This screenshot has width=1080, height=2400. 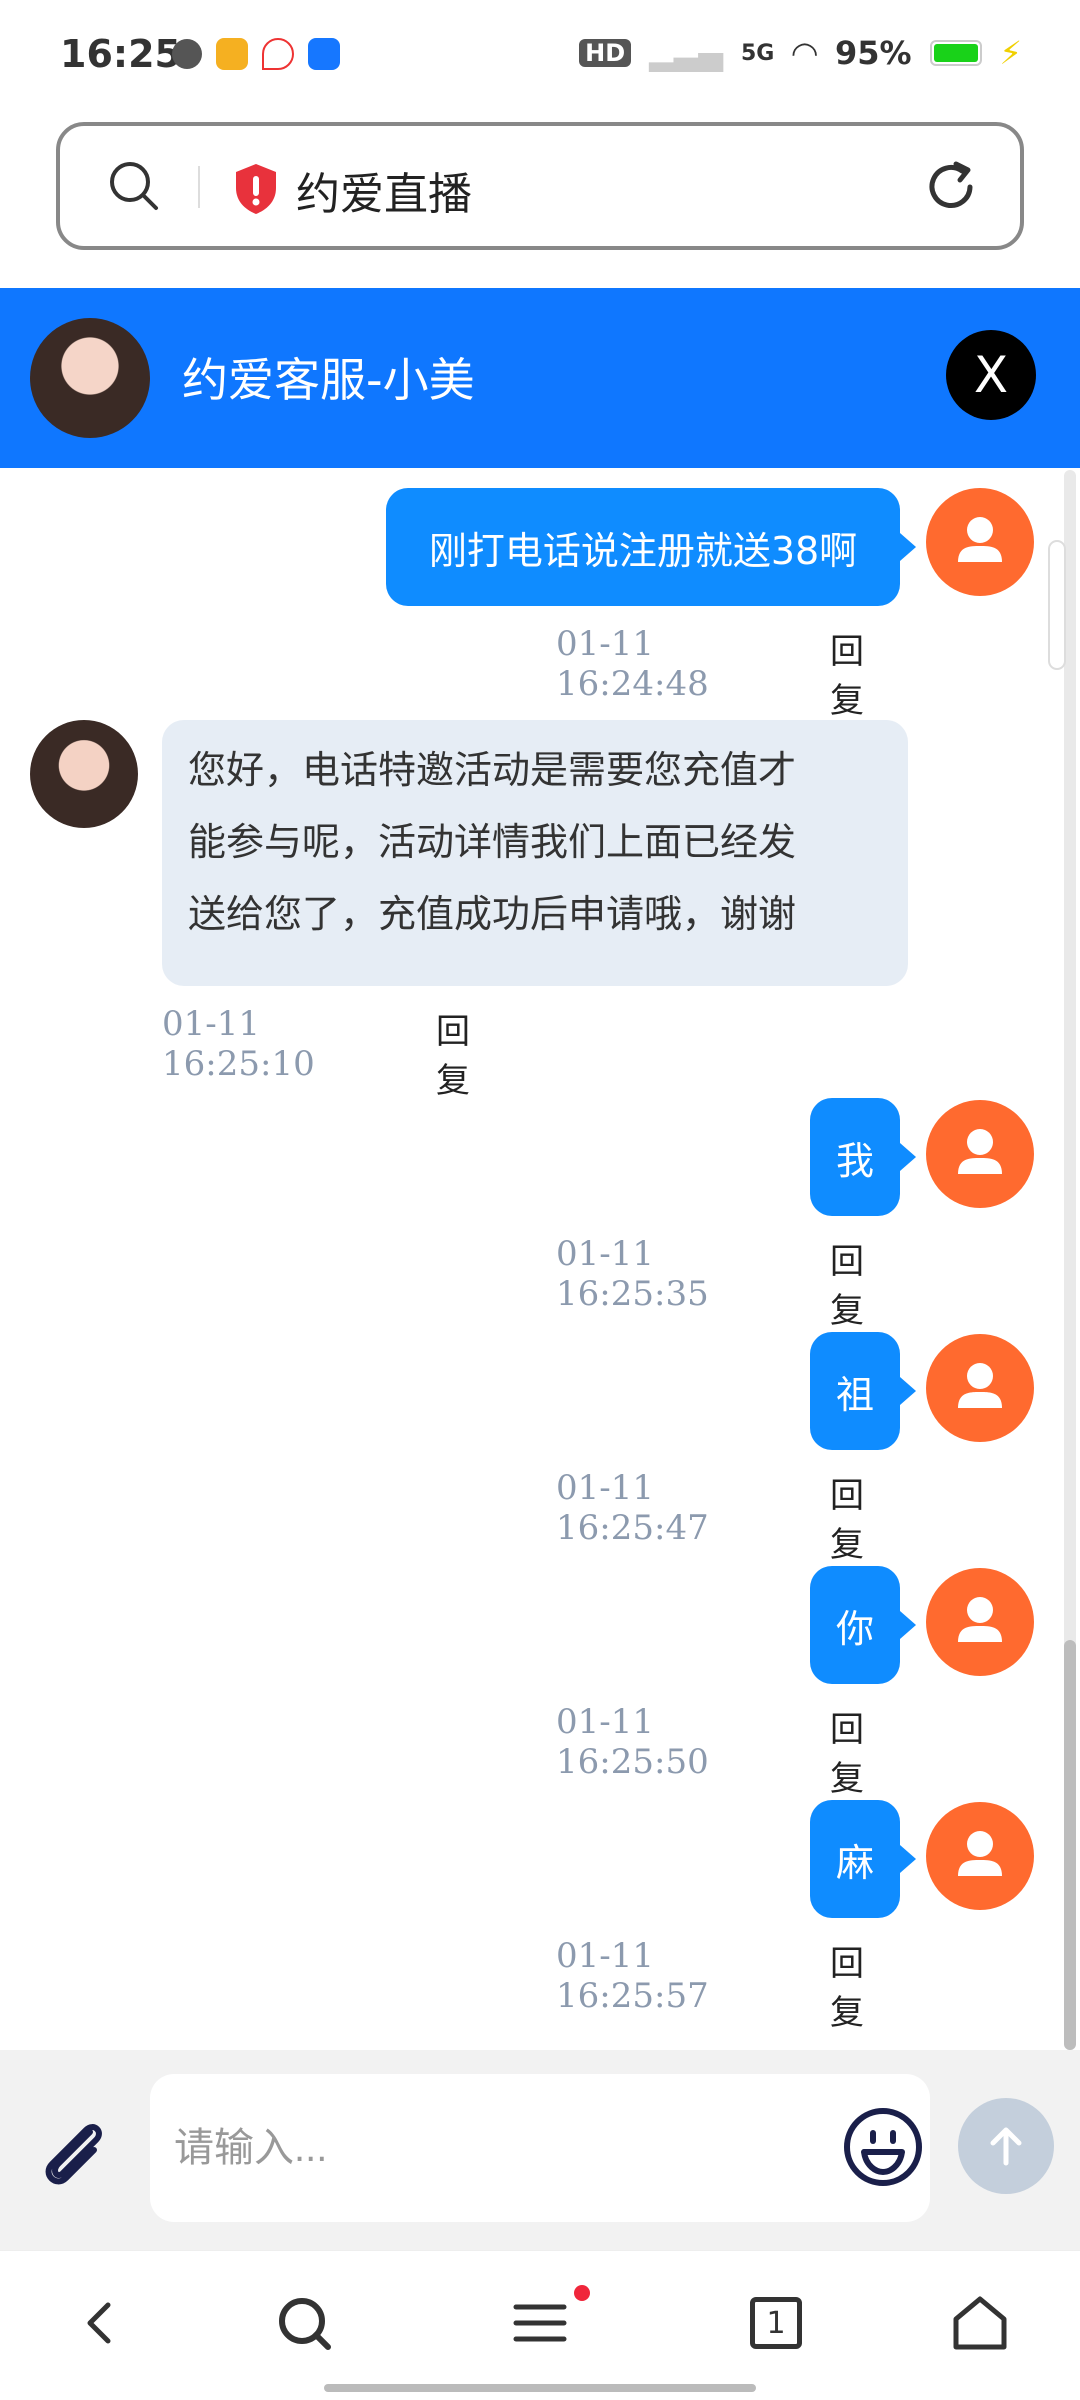 What do you see at coordinates (256, 54) in the screenshot?
I see `notification-icons` at bounding box center [256, 54].